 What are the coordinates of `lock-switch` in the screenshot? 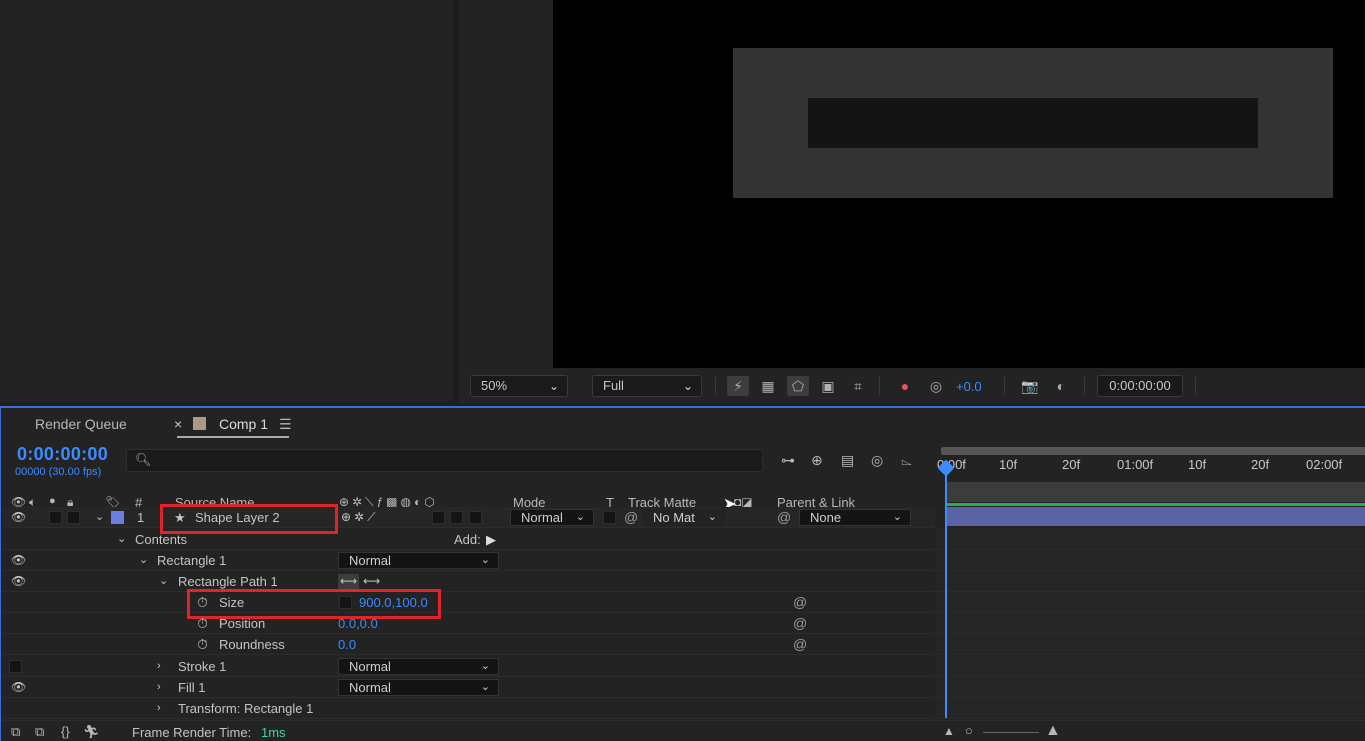 It's located at (73, 517).